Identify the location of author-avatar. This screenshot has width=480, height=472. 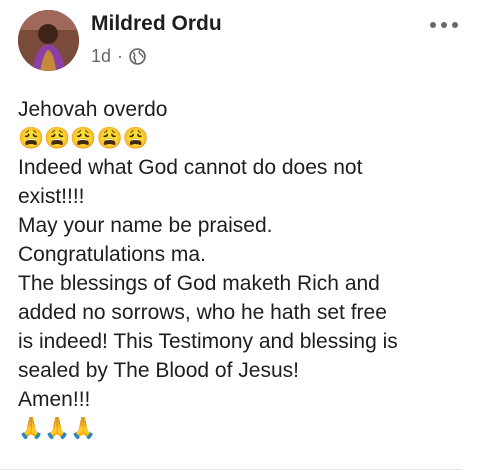
(48, 40).